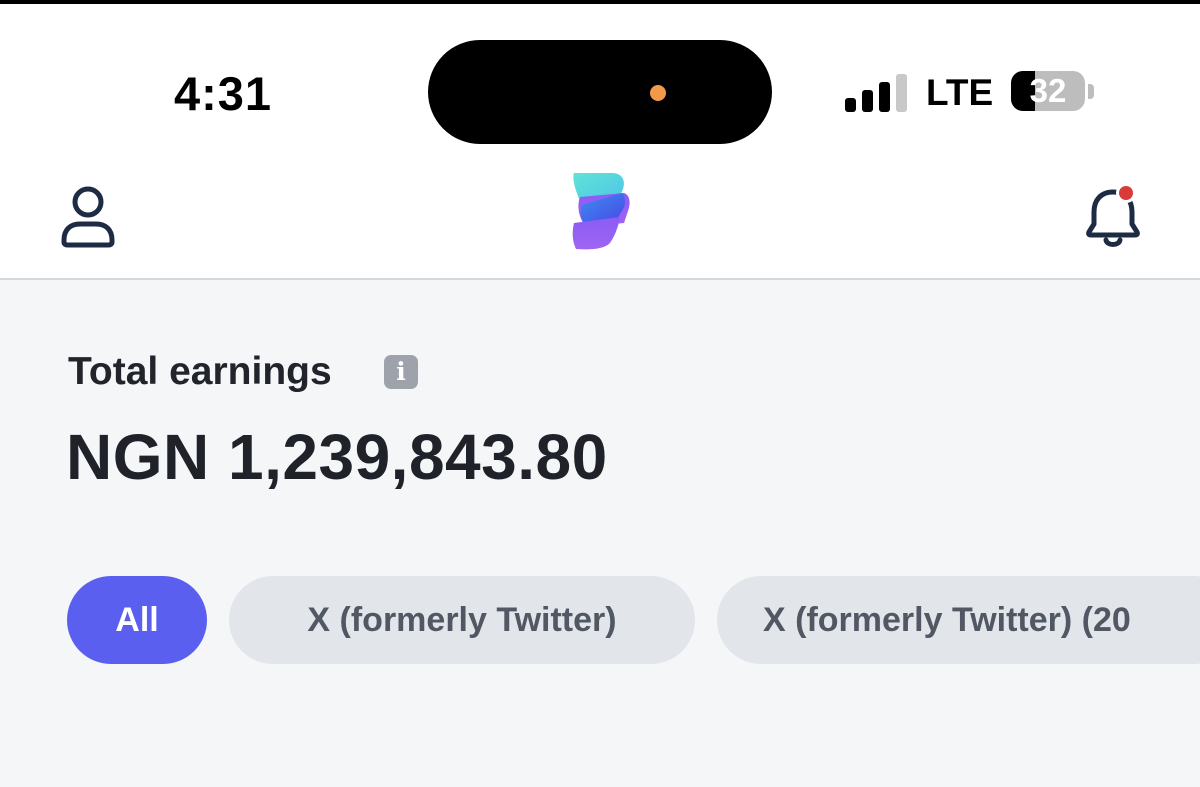  I want to click on app-logo, so click(601, 212).